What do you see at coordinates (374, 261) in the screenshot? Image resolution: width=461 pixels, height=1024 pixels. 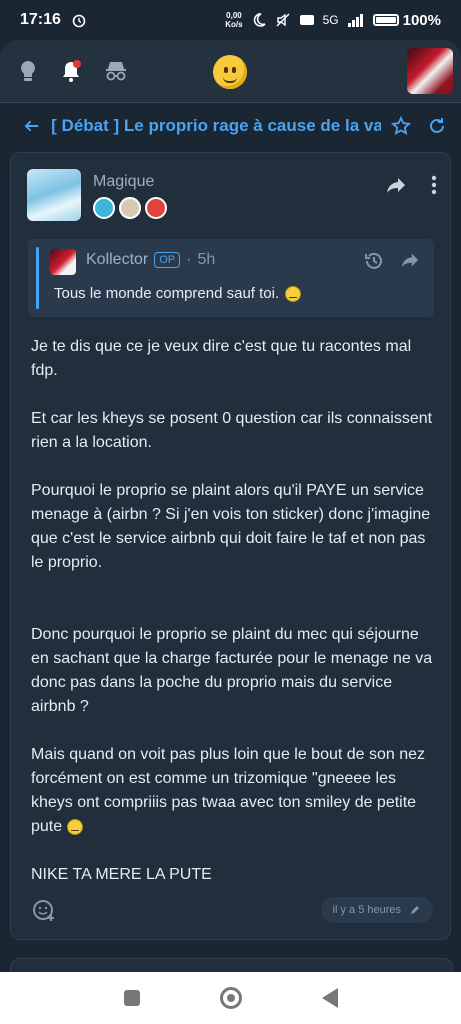 I see `history-icon` at bounding box center [374, 261].